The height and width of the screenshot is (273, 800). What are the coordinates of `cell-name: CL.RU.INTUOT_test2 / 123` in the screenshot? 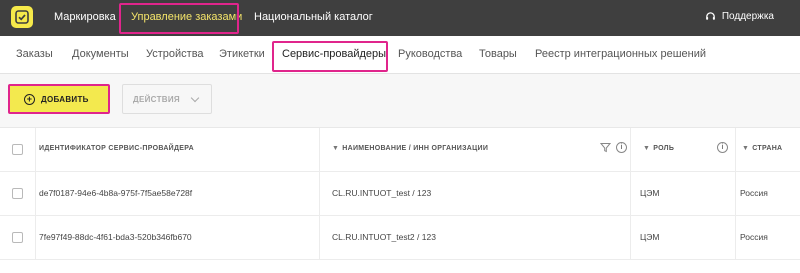 It's located at (384, 237).